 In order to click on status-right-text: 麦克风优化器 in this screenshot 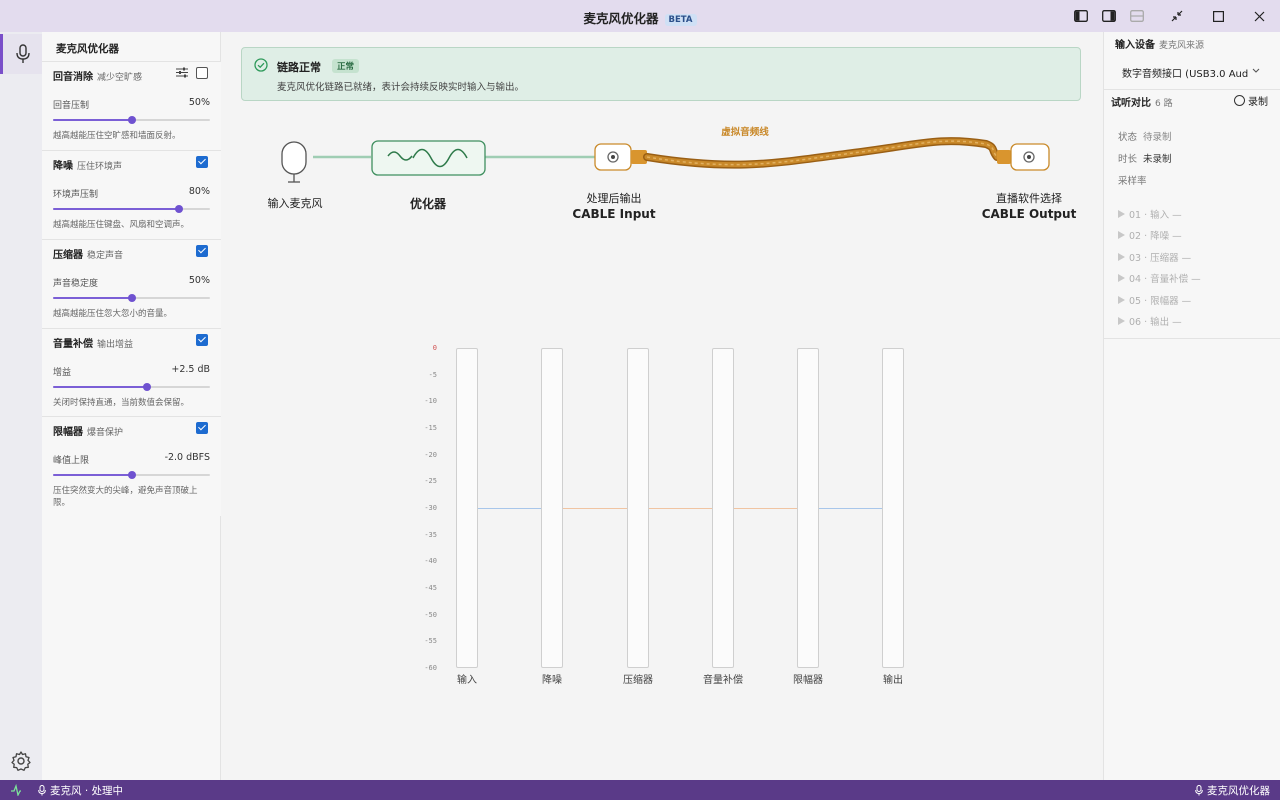, I will do `click(1238, 791)`.